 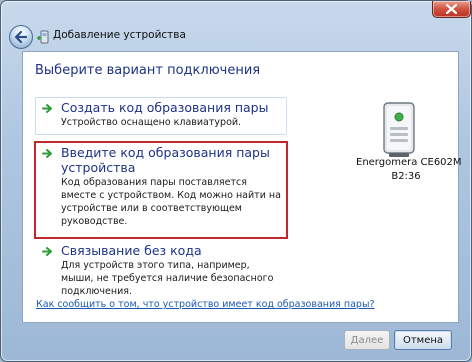 I want to click on option-title: Создать код образования пары, so click(x=165, y=107).